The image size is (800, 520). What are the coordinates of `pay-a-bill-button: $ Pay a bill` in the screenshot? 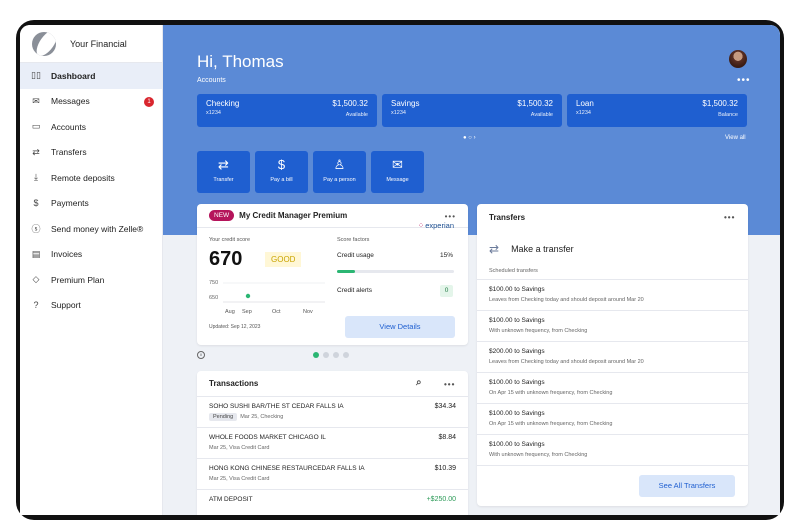 It's located at (281, 172).